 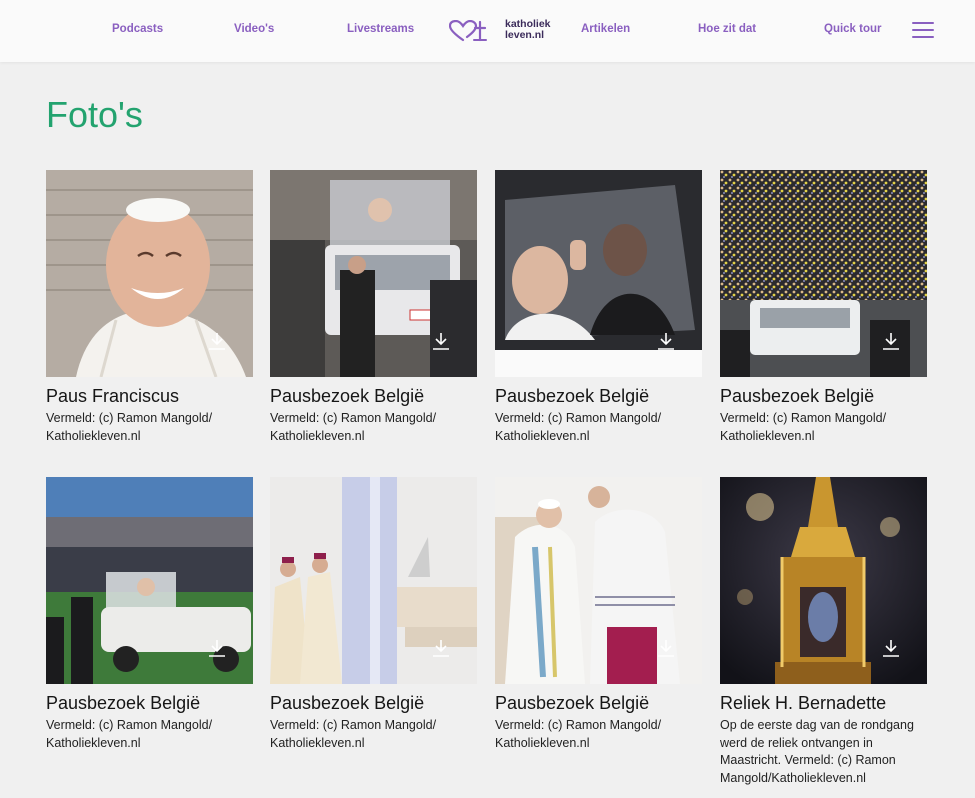 I want to click on photo-title: Paus Franciscus, so click(x=113, y=396).